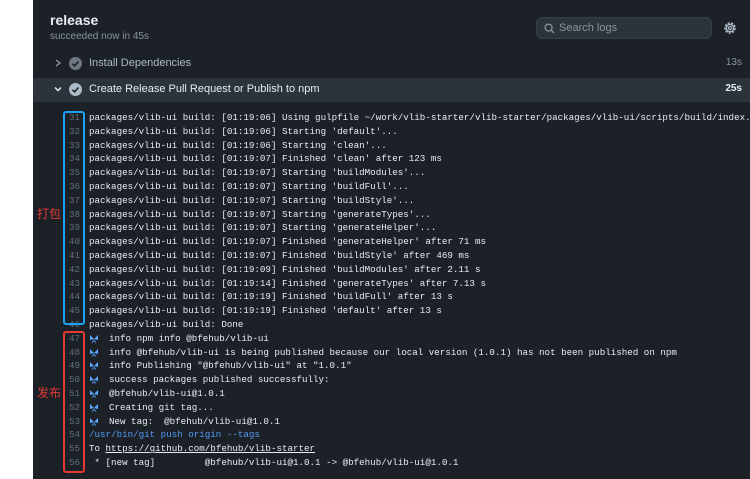  I want to click on chevron-down-icon, so click(58, 89).